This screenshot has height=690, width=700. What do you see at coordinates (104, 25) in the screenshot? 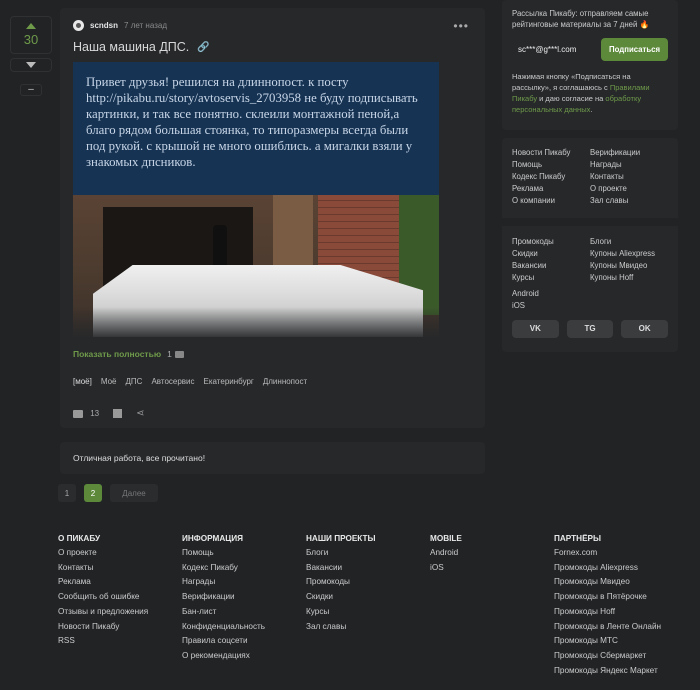
I see `author-name: scndsn` at bounding box center [104, 25].